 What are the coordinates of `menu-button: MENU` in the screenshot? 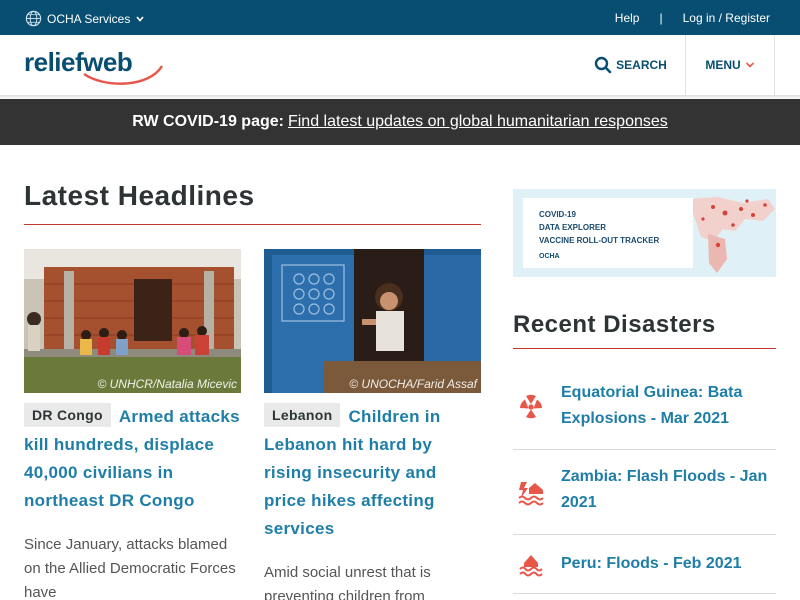 It's located at (730, 65).